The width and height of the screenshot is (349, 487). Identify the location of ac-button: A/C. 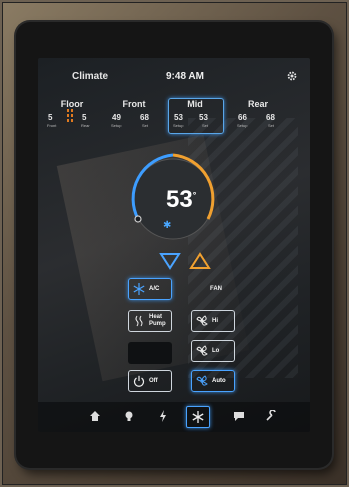
(150, 289).